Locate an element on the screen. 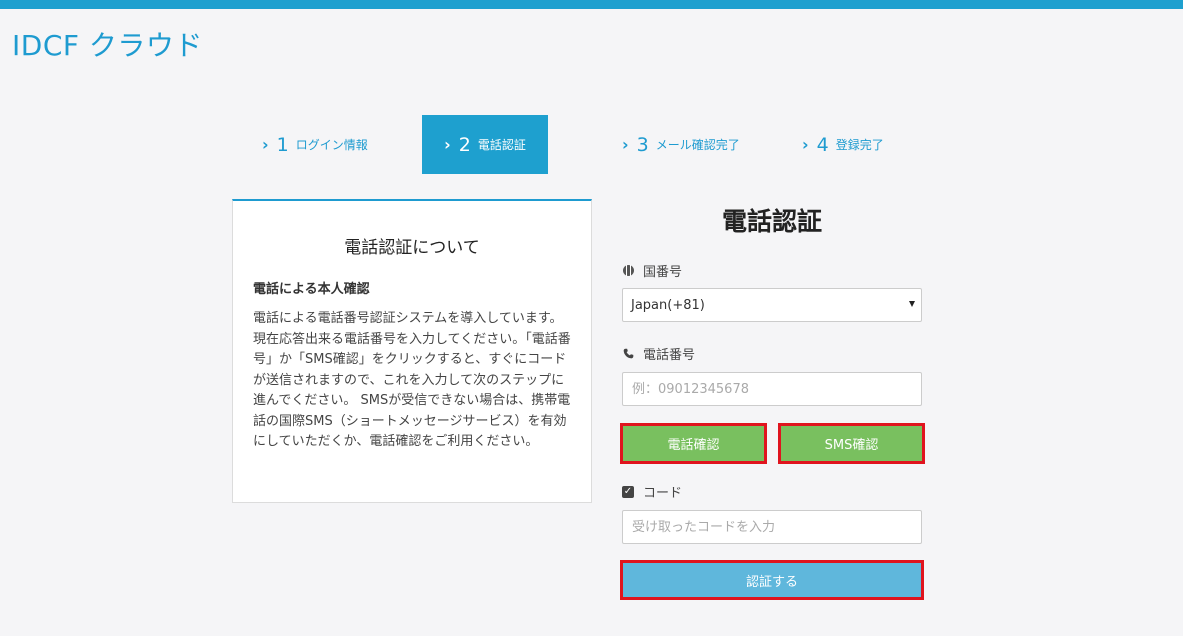  country-code-label: 国番号 is located at coordinates (652, 270).